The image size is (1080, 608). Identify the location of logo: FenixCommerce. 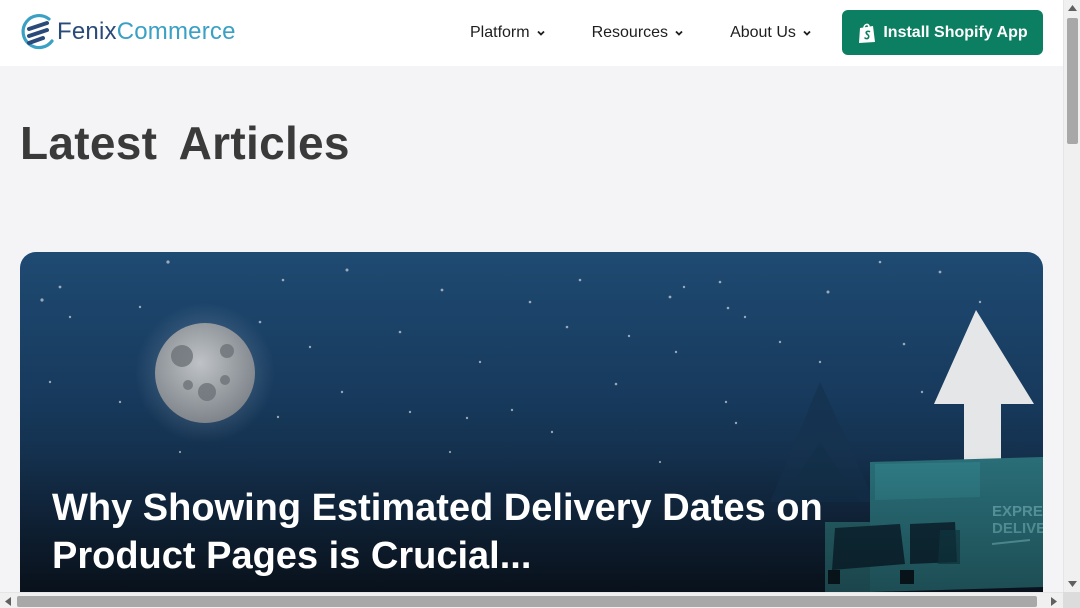
(127, 32).